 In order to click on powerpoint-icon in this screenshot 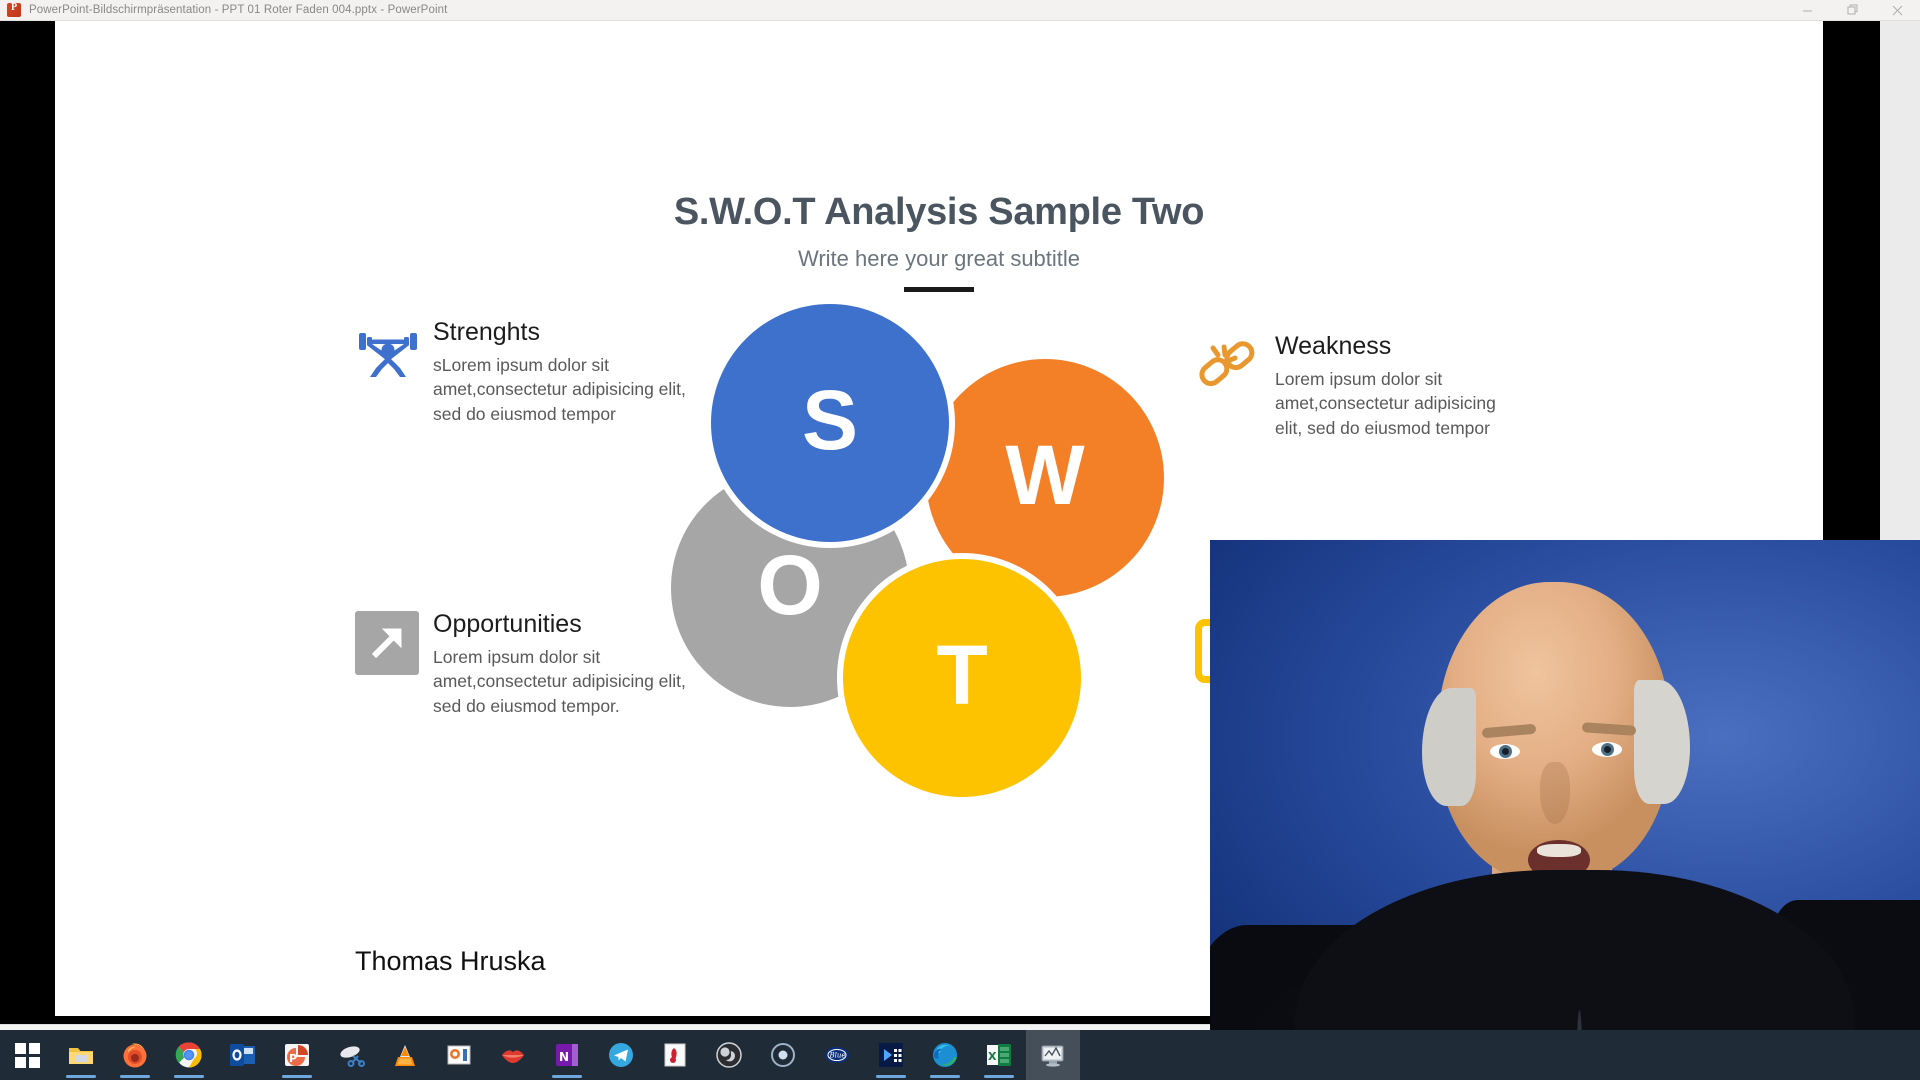, I will do `click(14, 9)`.